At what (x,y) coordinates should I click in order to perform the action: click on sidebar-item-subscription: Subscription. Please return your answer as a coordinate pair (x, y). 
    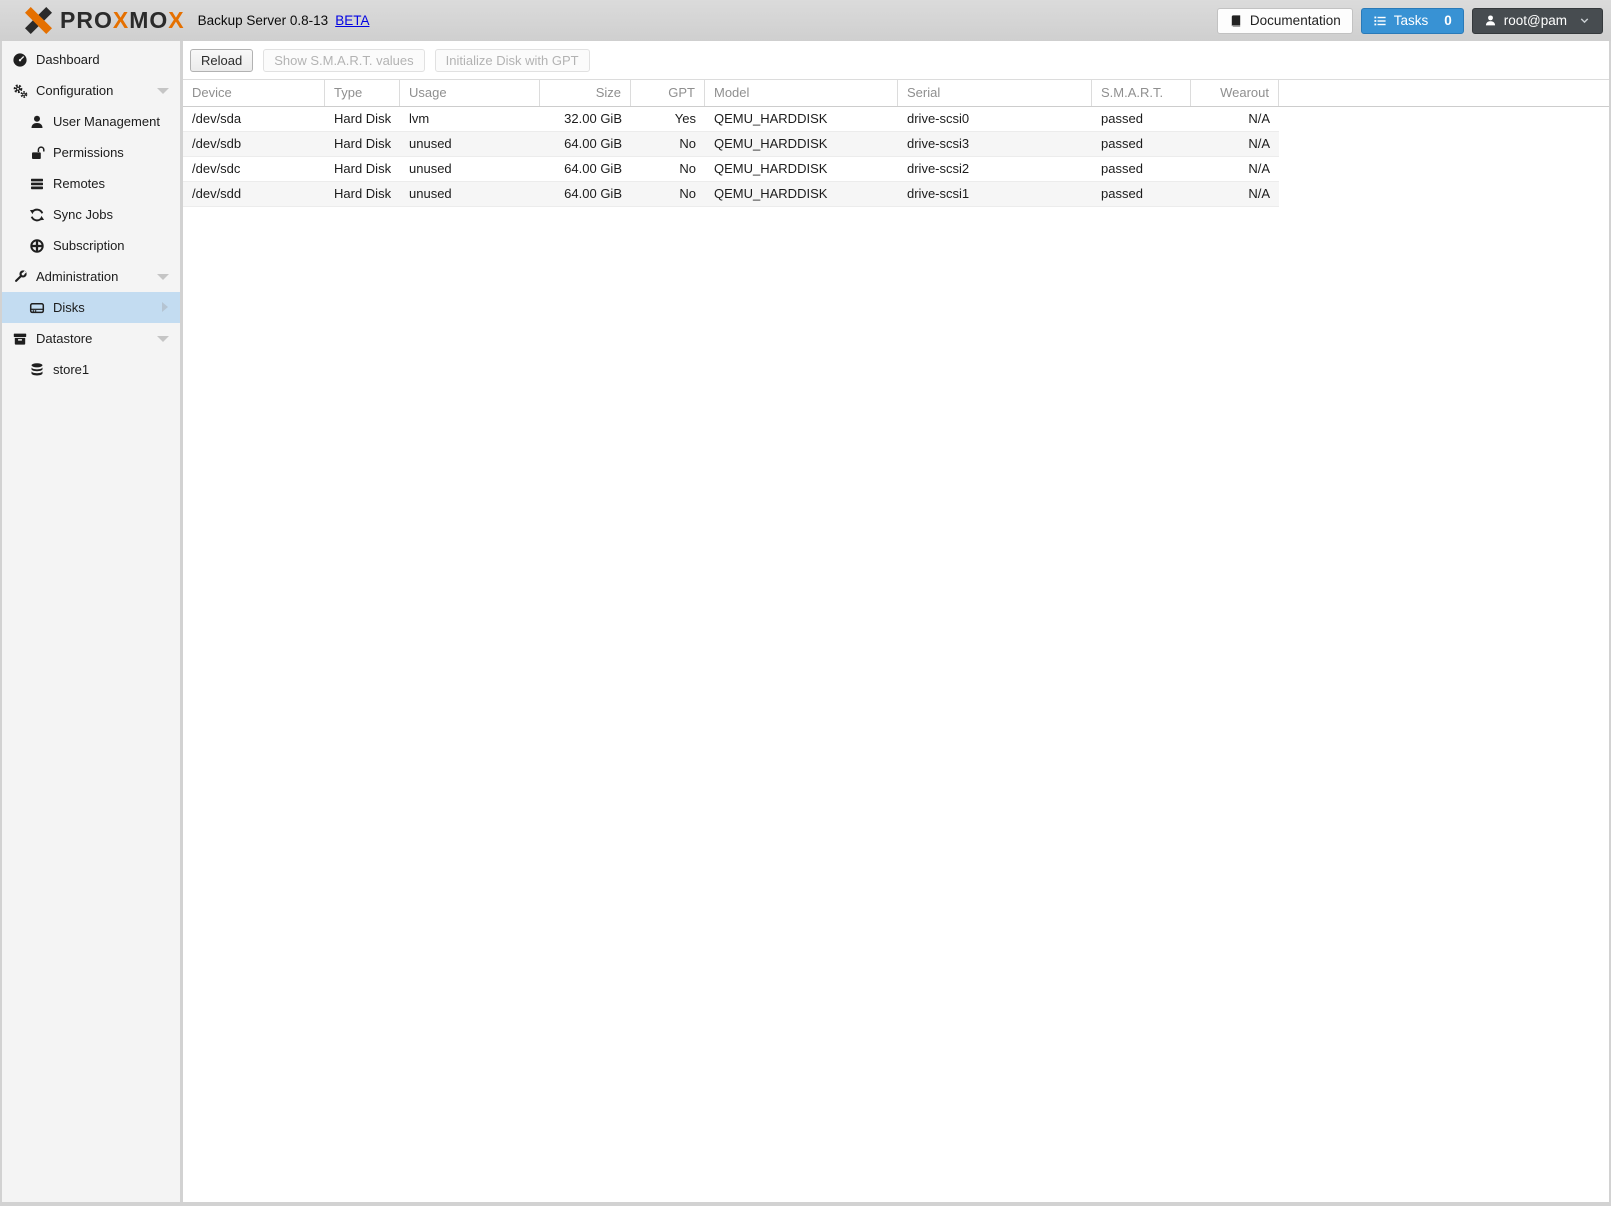
    Looking at the image, I should click on (91, 245).